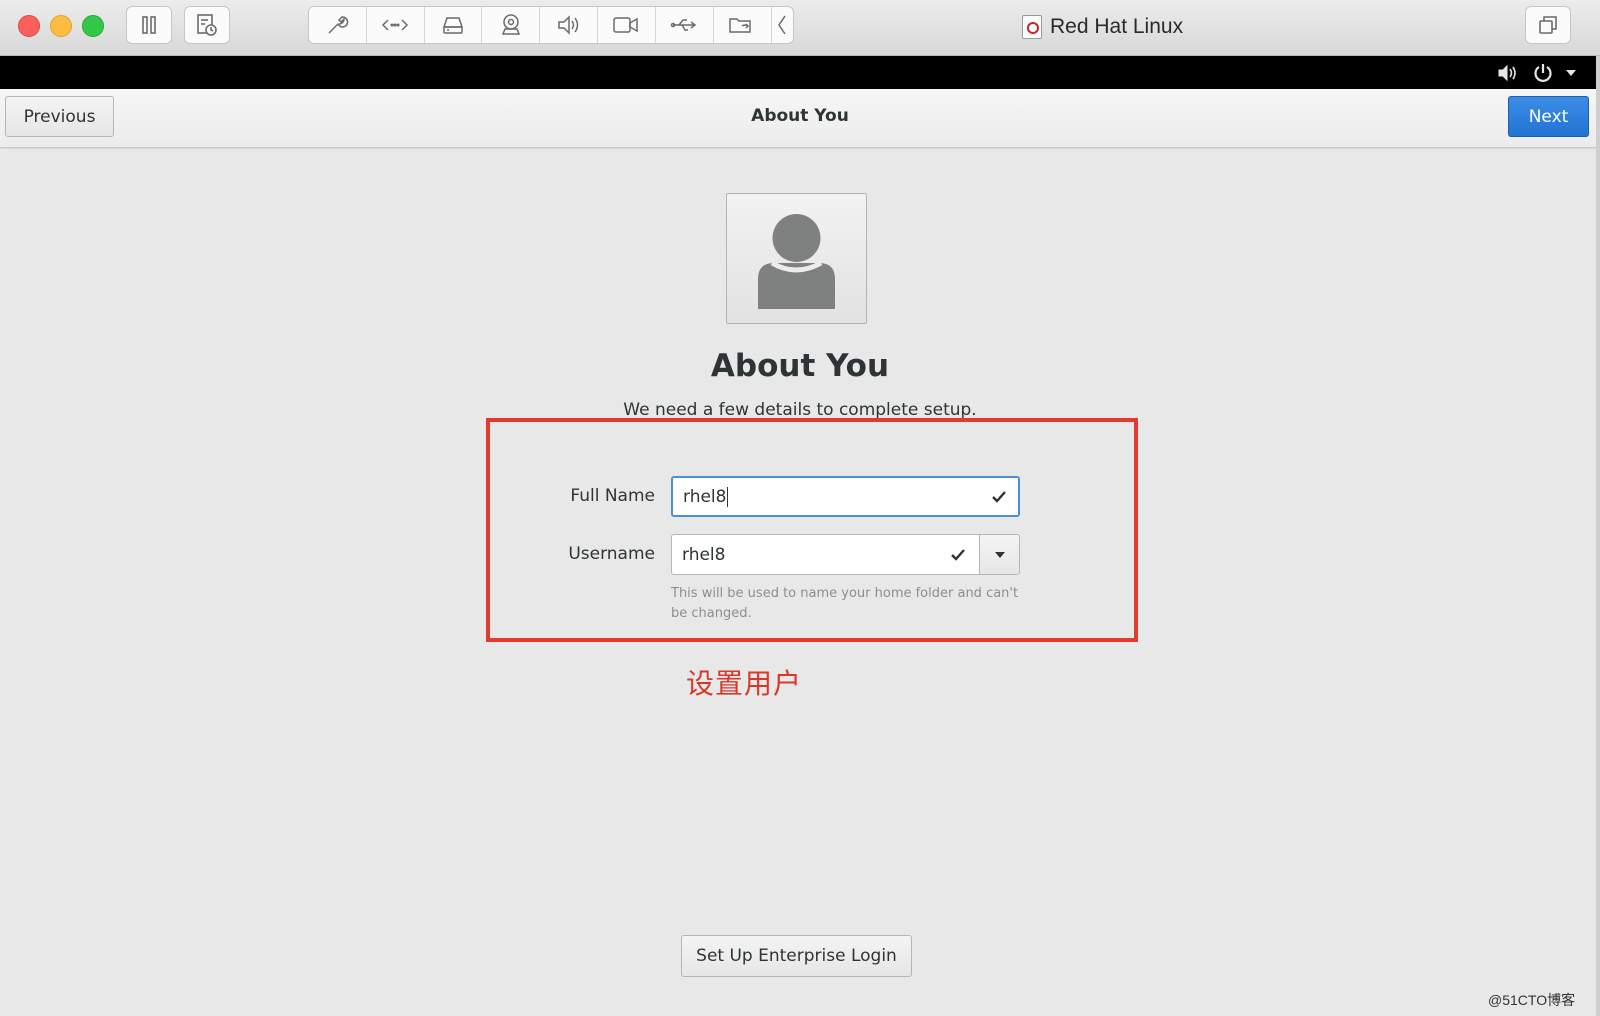  I want to click on window-title-text: Red Hat Linux, so click(1117, 26).